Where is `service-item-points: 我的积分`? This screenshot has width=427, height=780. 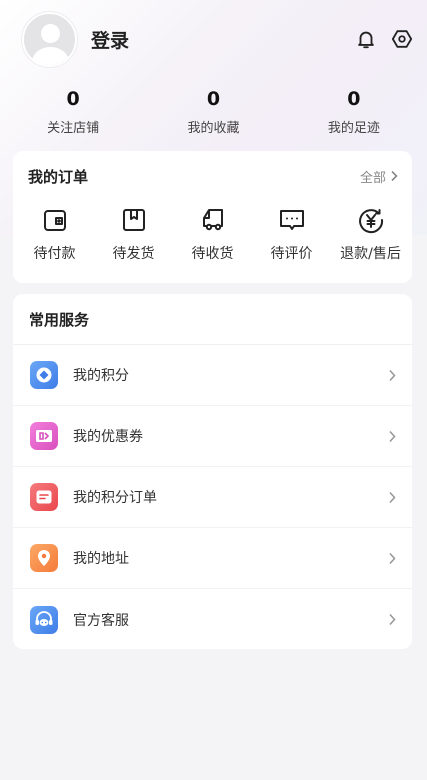
service-item-points: 我的积分 is located at coordinates (212, 375).